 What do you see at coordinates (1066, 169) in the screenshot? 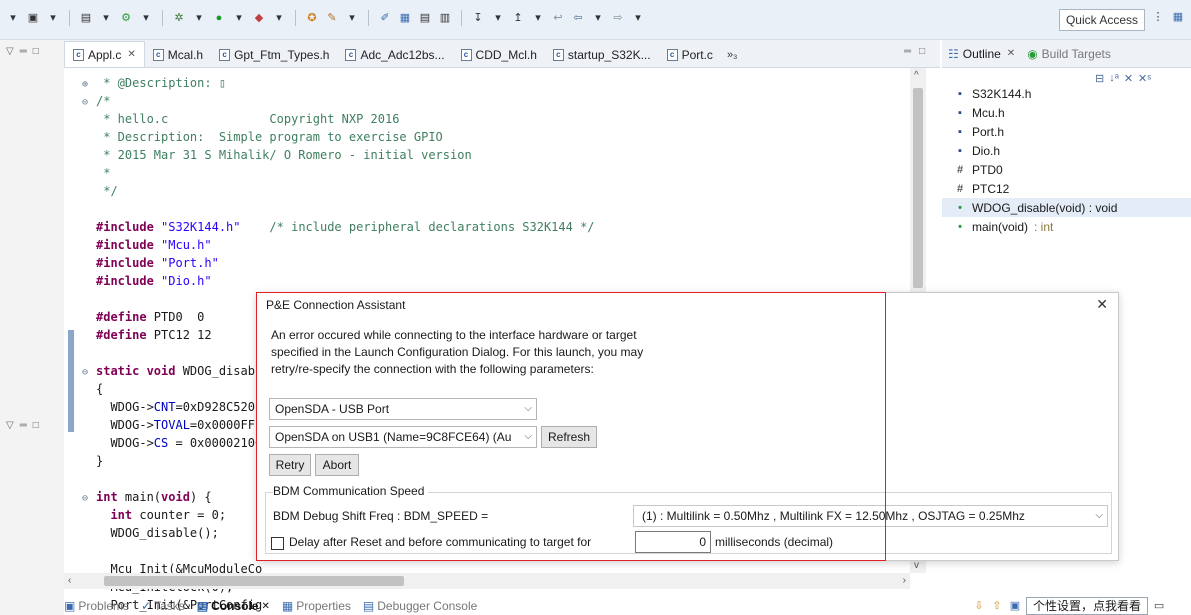
I see `outline-item: # PTD0` at bounding box center [1066, 169].